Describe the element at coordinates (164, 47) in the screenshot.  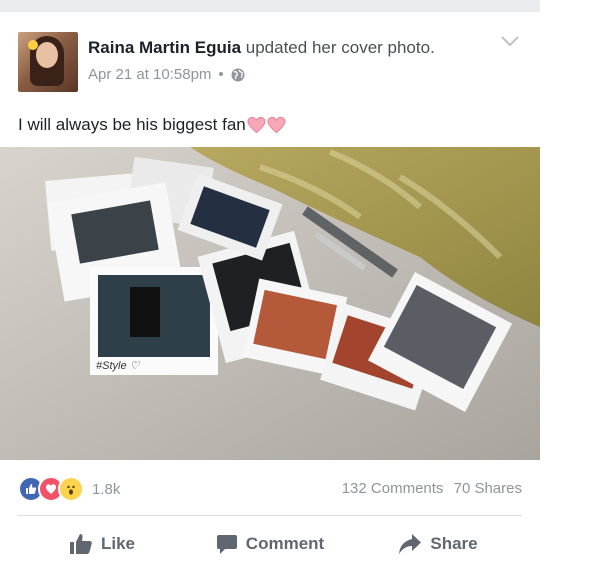
I see `author-name-link: Raina Martin Eguia` at that location.